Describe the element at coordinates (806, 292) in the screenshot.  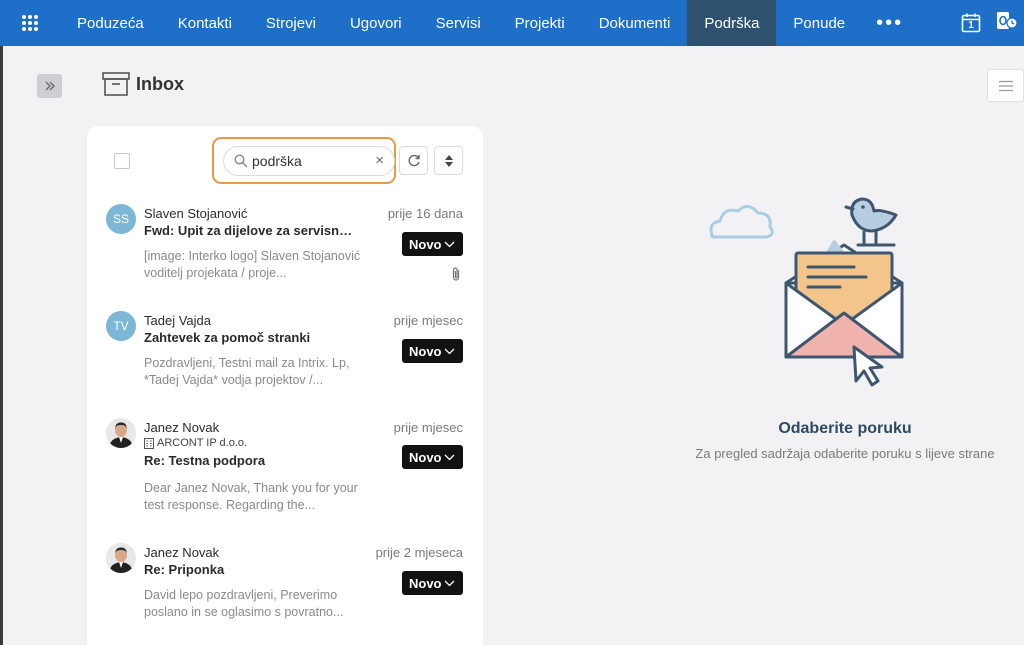
I see `empty-mailbox-illustration` at that location.